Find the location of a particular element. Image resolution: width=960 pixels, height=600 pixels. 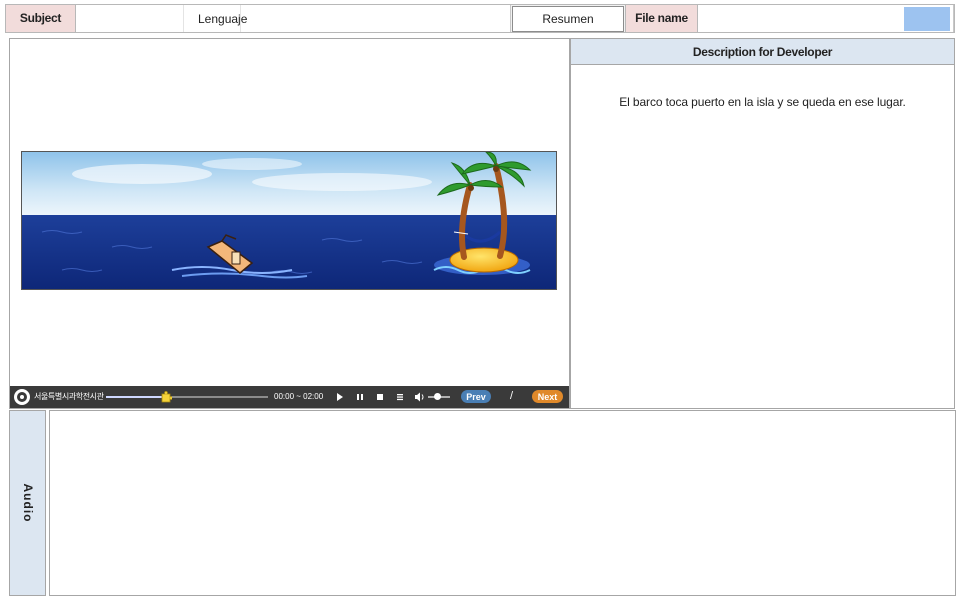

prev-label: Prev is located at coordinates (476, 396).